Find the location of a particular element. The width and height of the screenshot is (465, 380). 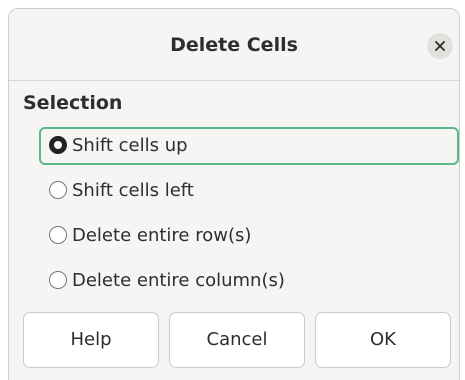

dialog-title: Delete Cells is located at coordinates (234, 45).